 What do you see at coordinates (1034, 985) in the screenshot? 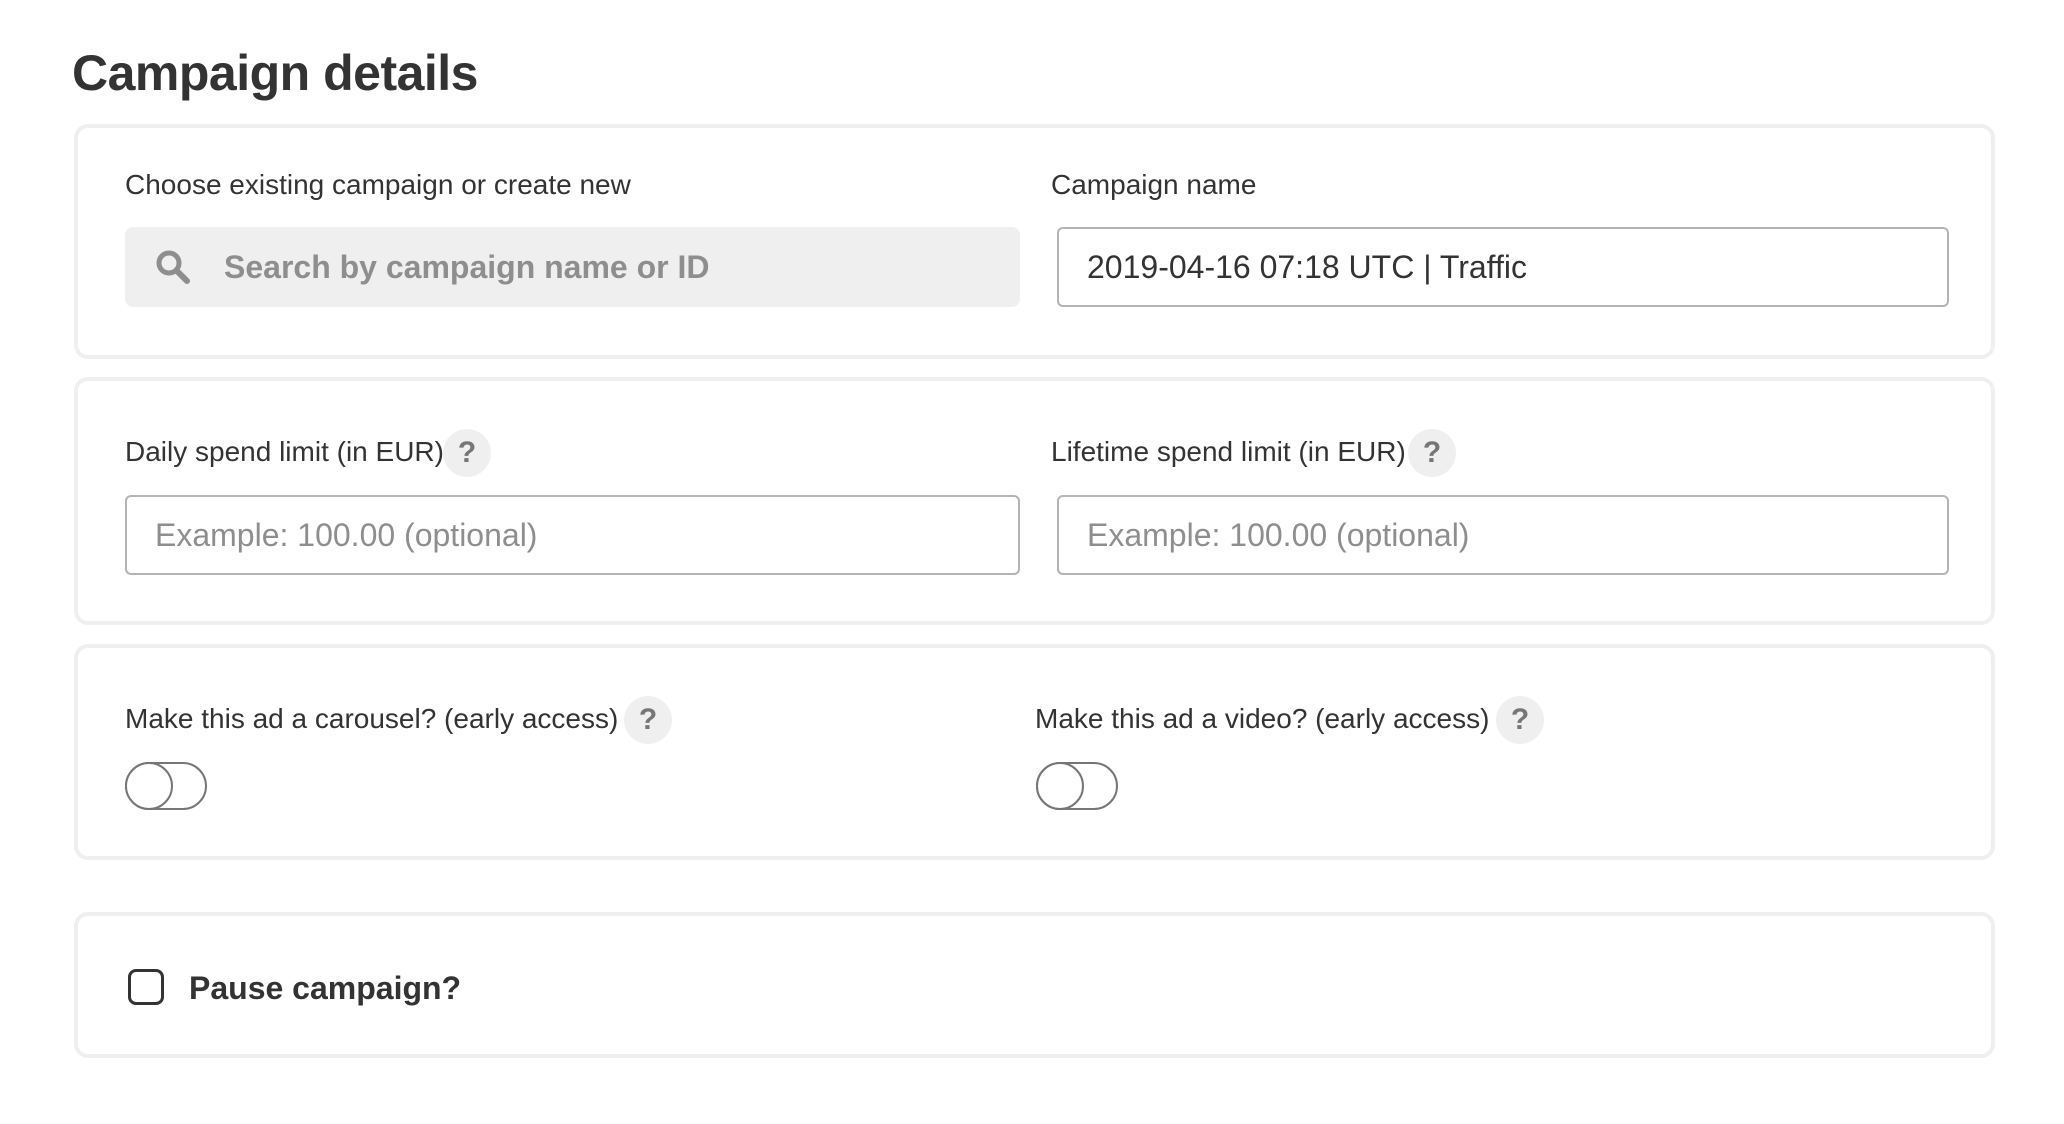
I see `pause-section: Pause campaign?` at bounding box center [1034, 985].